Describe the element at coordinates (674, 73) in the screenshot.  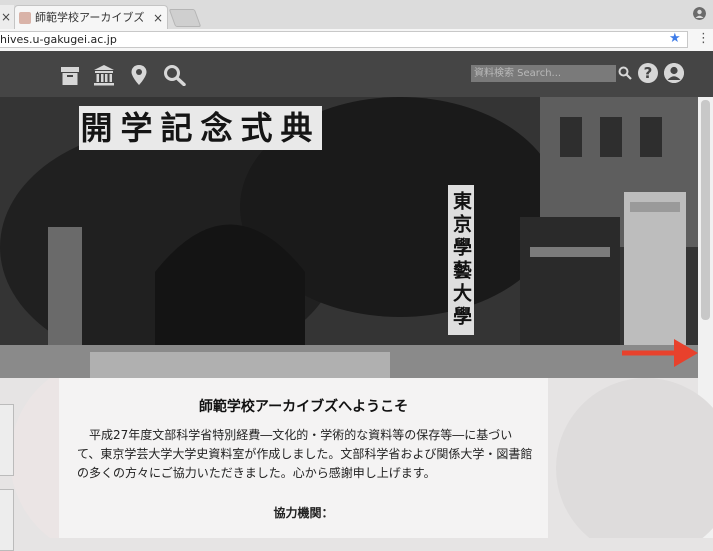
I see `user-account-icon` at that location.